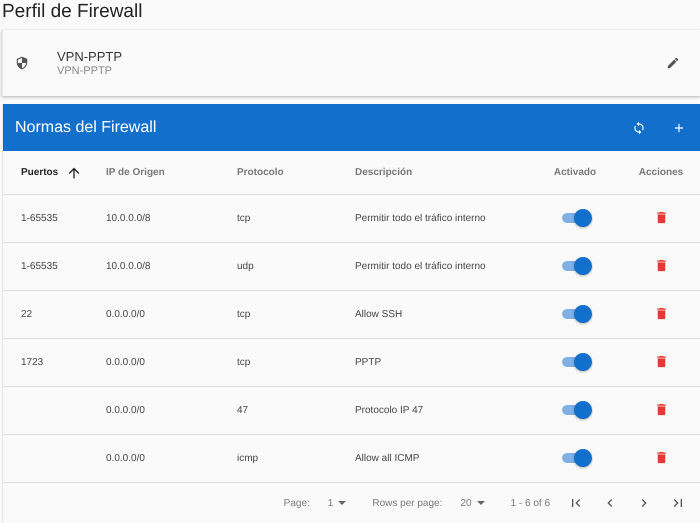 The height and width of the screenshot is (523, 700). Describe the element at coordinates (22, 63) in the screenshot. I see `shield-icon` at that location.